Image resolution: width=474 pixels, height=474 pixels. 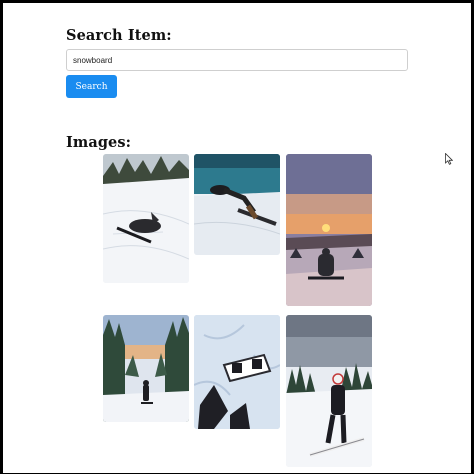 I want to click on search-heading: Search Item:, so click(x=119, y=35).